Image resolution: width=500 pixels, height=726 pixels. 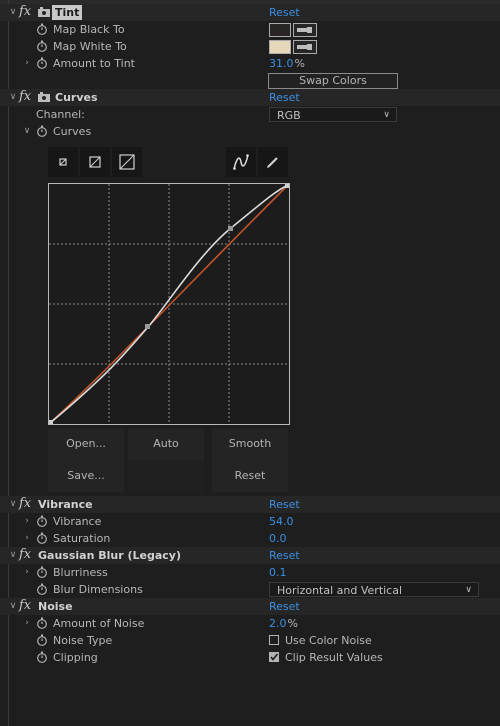 I want to click on amount-of-noise-value: 2.0%, so click(x=283, y=623).